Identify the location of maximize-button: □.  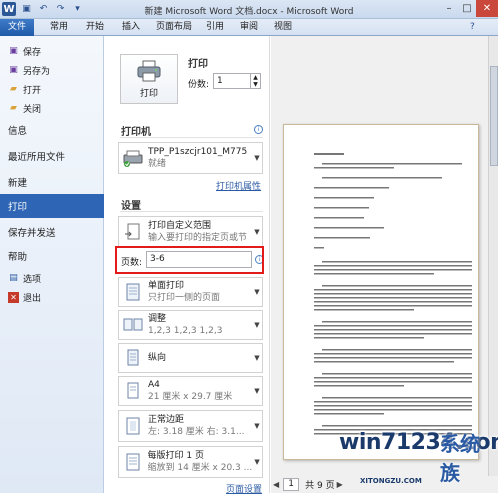
(467, 8).